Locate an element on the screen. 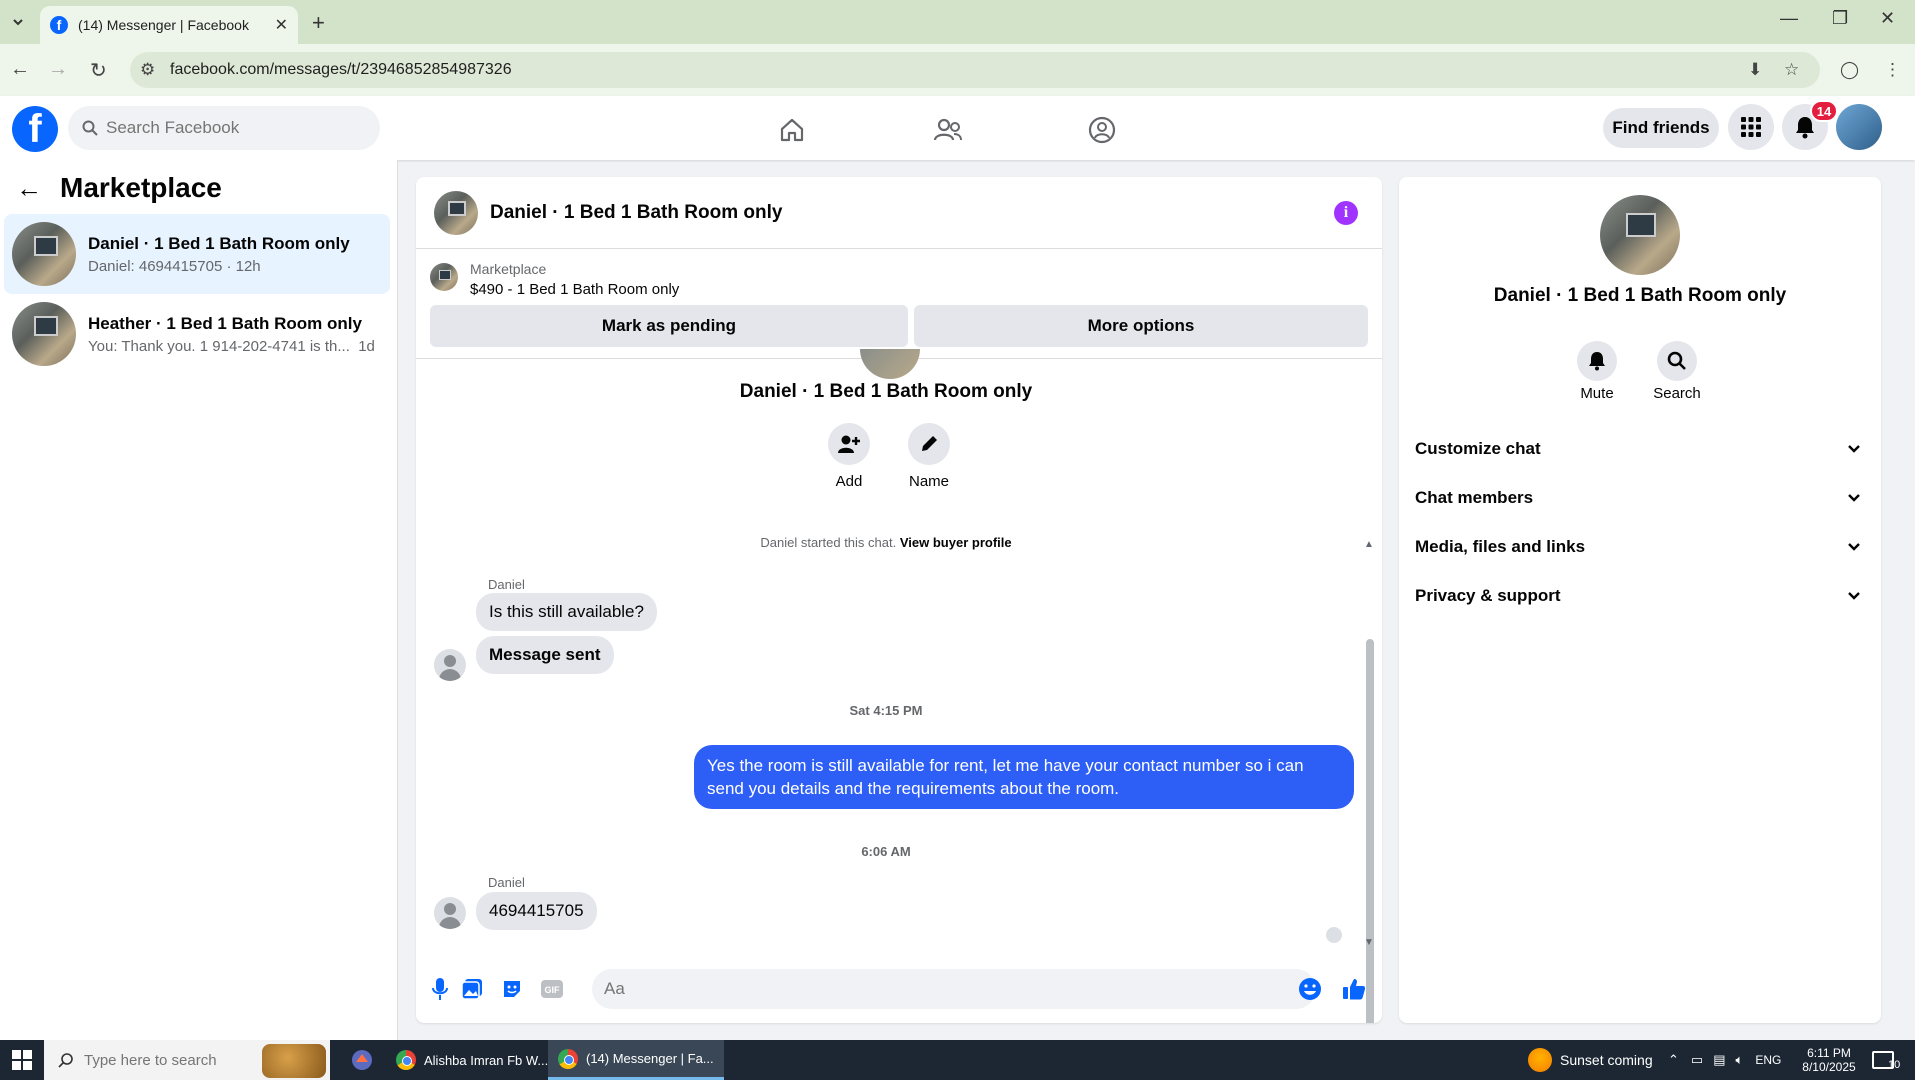 This screenshot has width=1915, height=1080. media-files-links-section: Media, files and links is located at coordinates (1640, 547).